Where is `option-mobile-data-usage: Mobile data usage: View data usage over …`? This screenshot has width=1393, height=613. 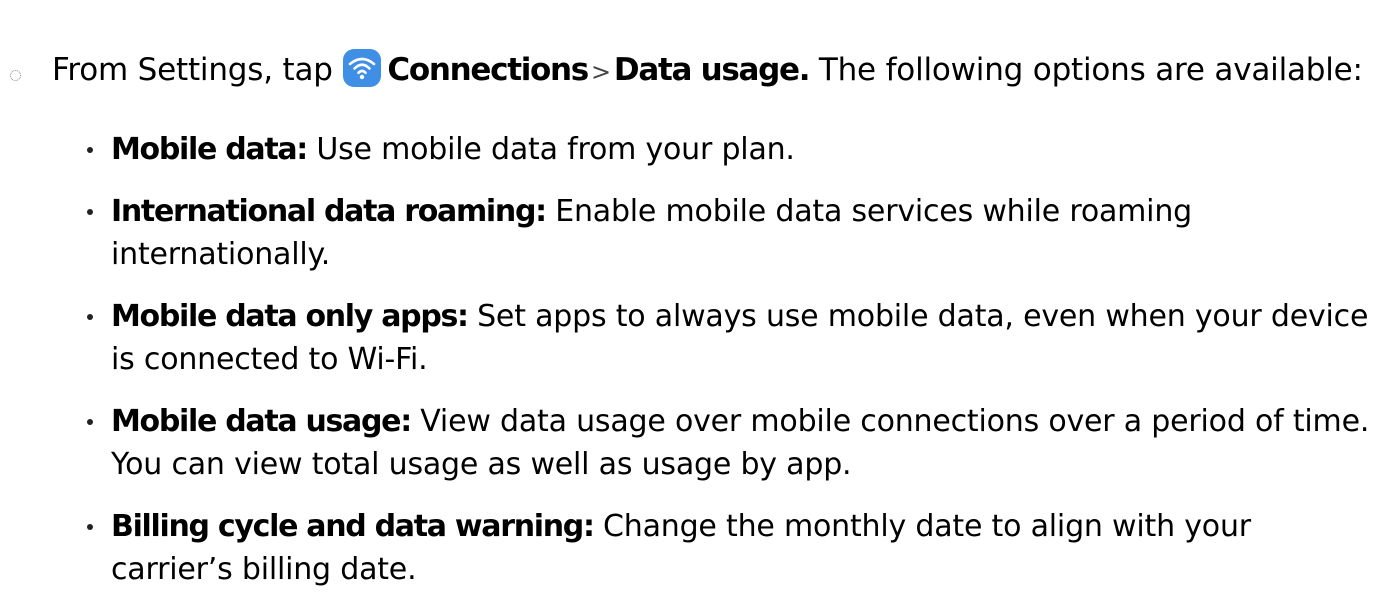 option-mobile-data-usage: Mobile data usage: View data usage over … is located at coordinates (734, 443).